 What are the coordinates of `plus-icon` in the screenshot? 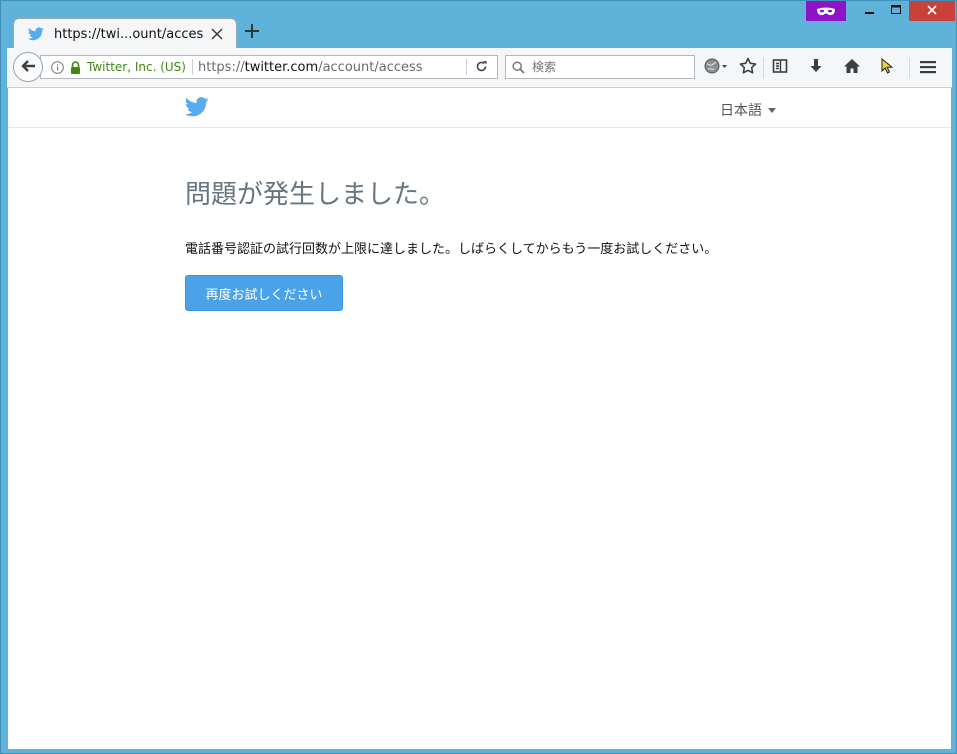 It's located at (252, 32).